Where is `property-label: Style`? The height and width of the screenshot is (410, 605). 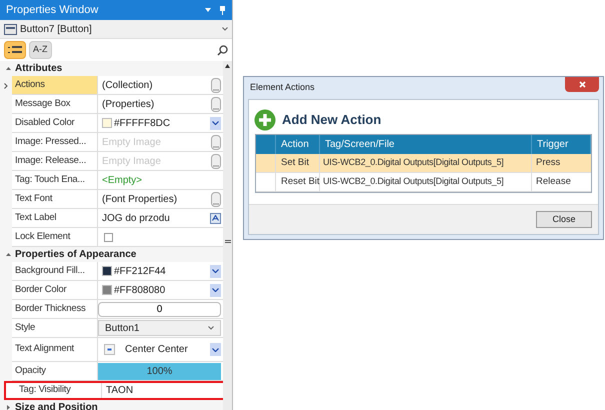 property-label: Style is located at coordinates (25, 327).